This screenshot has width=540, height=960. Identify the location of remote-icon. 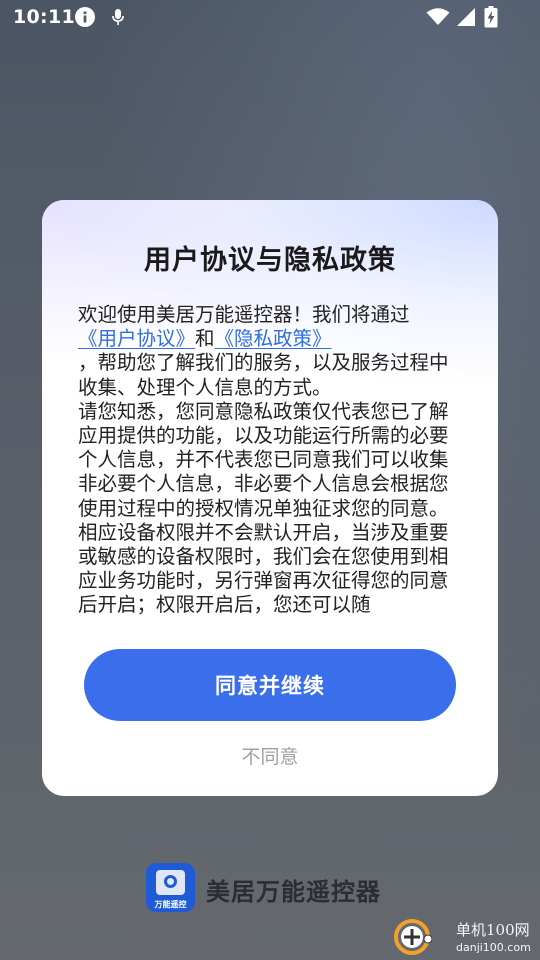
(170, 882).